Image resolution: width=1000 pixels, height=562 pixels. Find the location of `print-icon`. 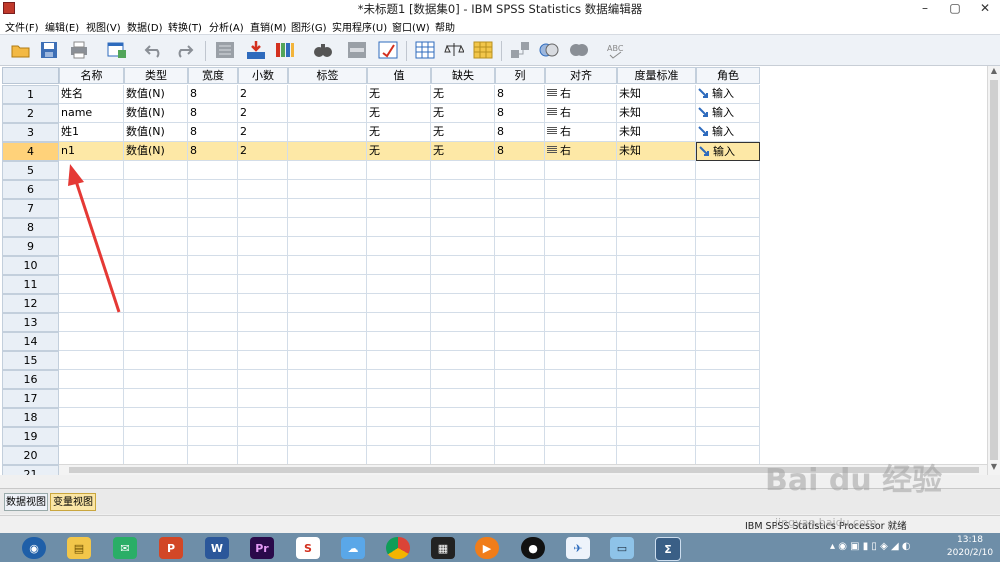

print-icon is located at coordinates (79, 50).